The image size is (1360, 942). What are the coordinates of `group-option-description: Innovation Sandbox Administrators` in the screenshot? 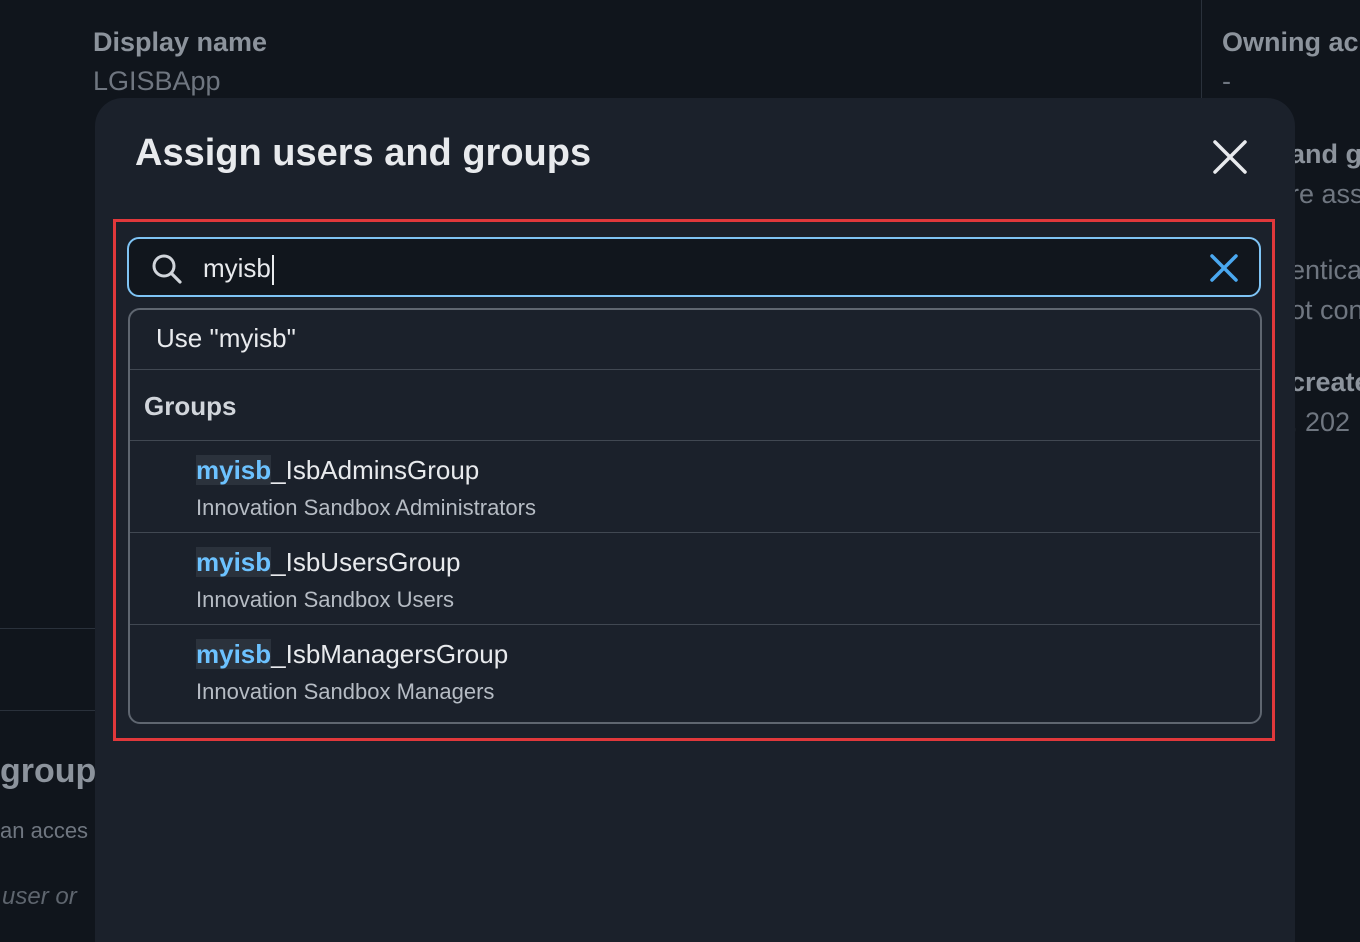 It's located at (366, 507).